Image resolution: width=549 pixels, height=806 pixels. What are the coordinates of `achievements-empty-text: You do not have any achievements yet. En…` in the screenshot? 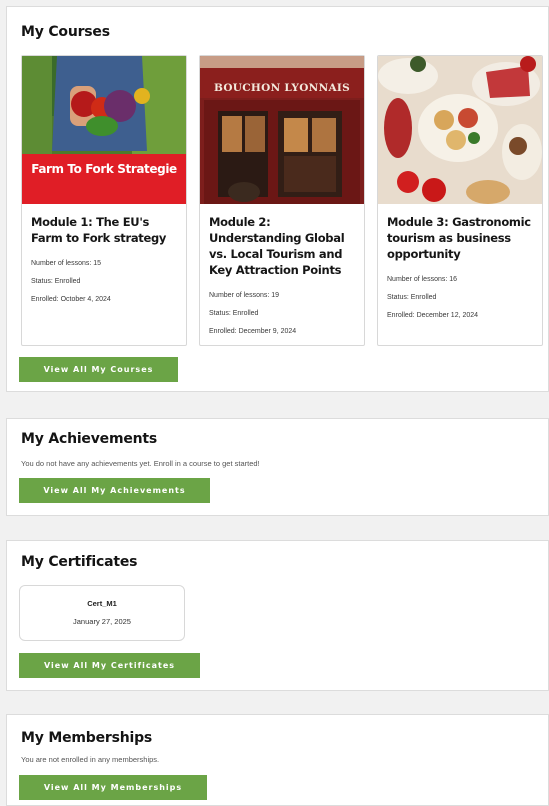 It's located at (140, 463).